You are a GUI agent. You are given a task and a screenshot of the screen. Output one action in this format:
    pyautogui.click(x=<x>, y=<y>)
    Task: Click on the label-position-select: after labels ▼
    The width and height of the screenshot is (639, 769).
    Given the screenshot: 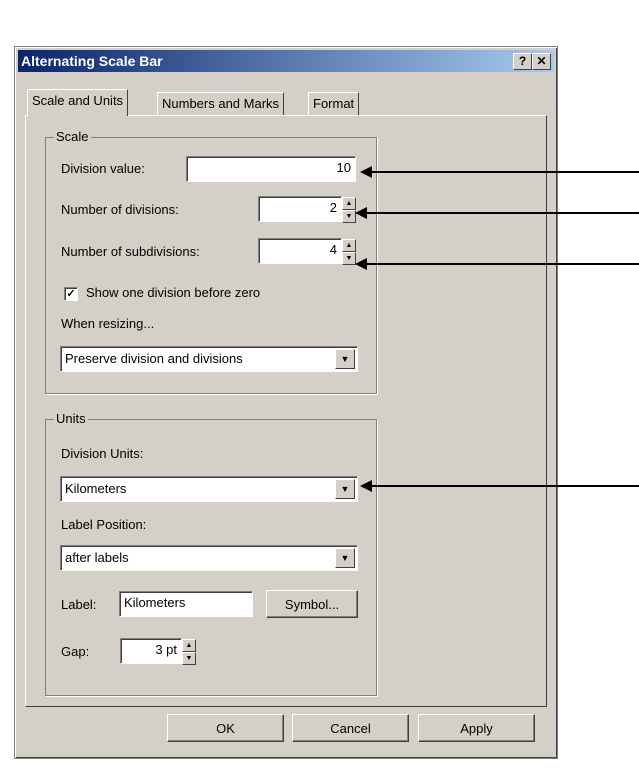 What is the action you would take?
    pyautogui.click(x=209, y=558)
    